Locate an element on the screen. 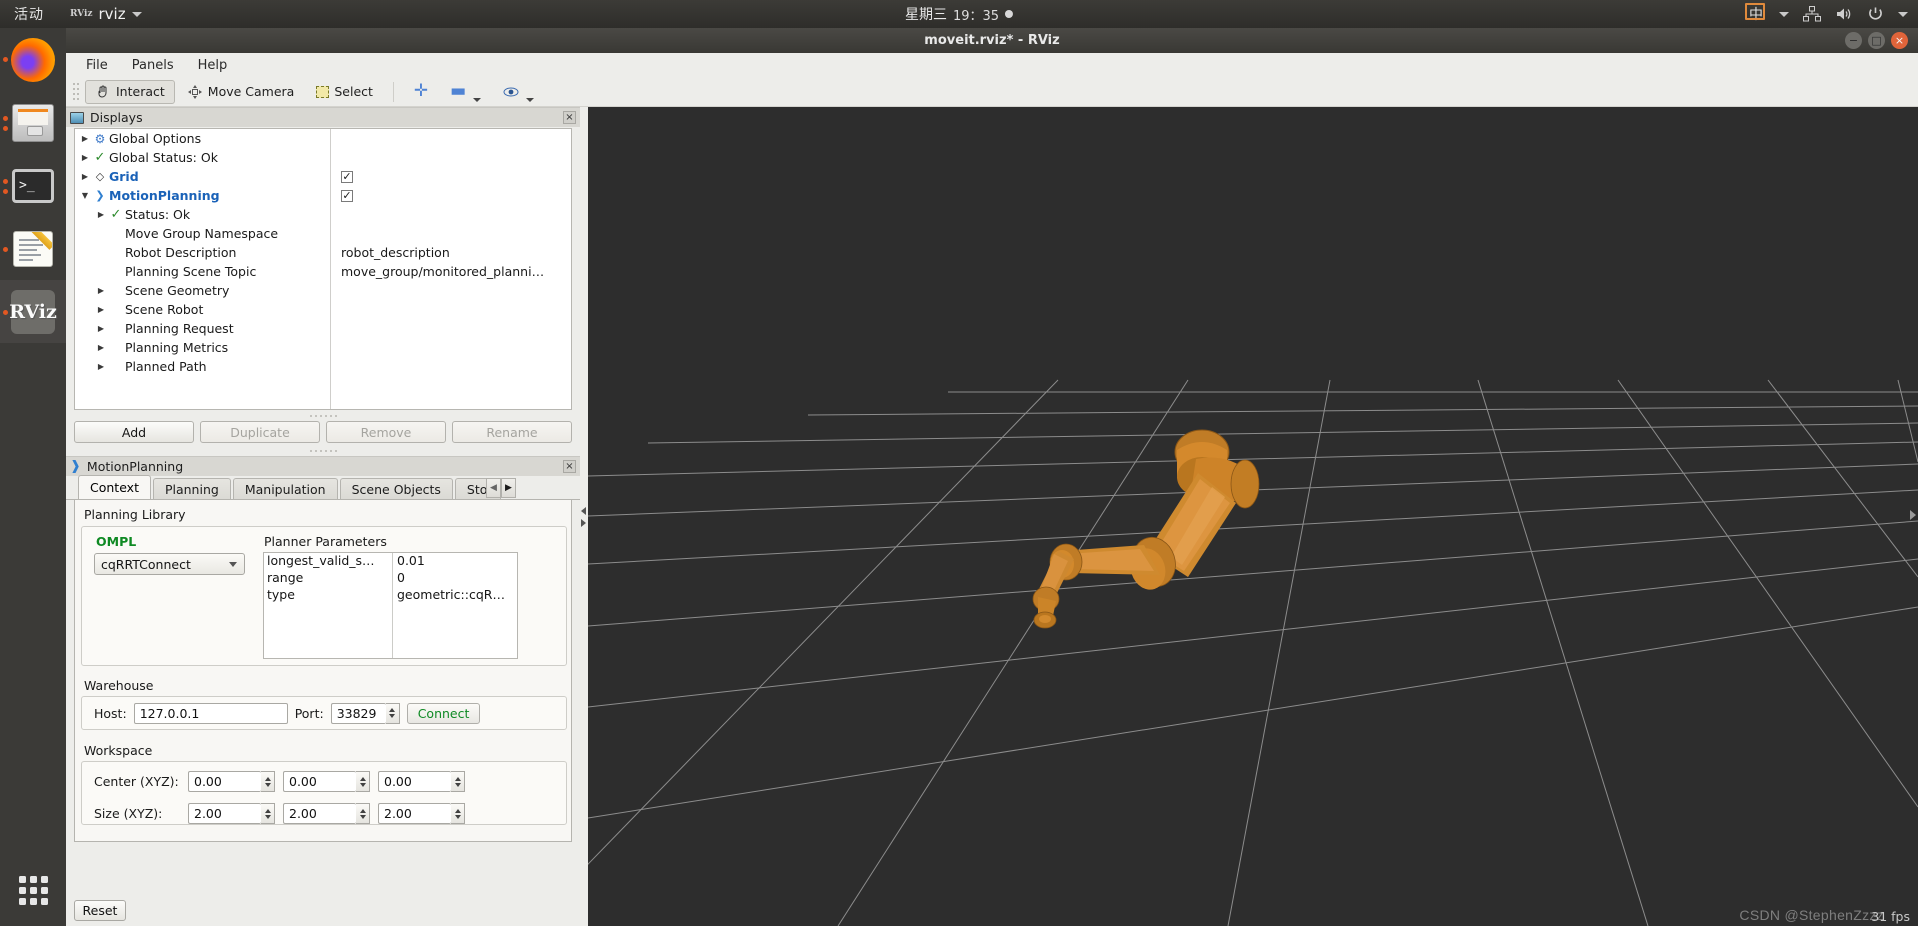 This screenshot has width=1918, height=926. view-expand-arrow-icon is located at coordinates (1913, 515).